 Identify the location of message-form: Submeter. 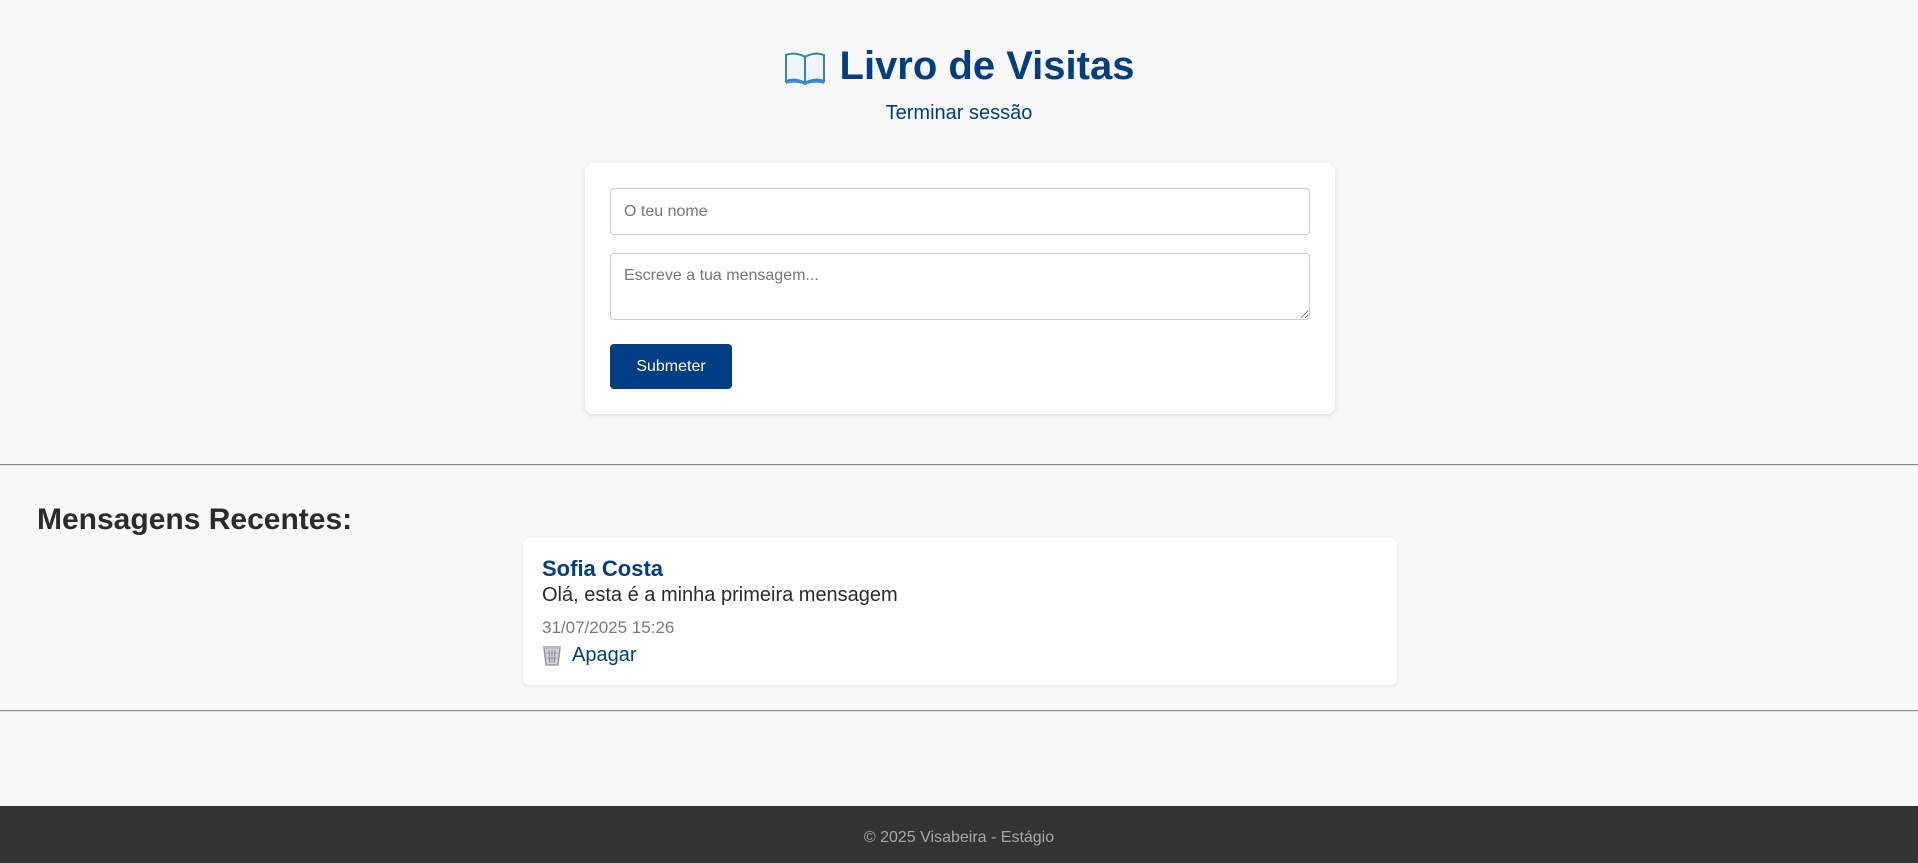
(960, 288).